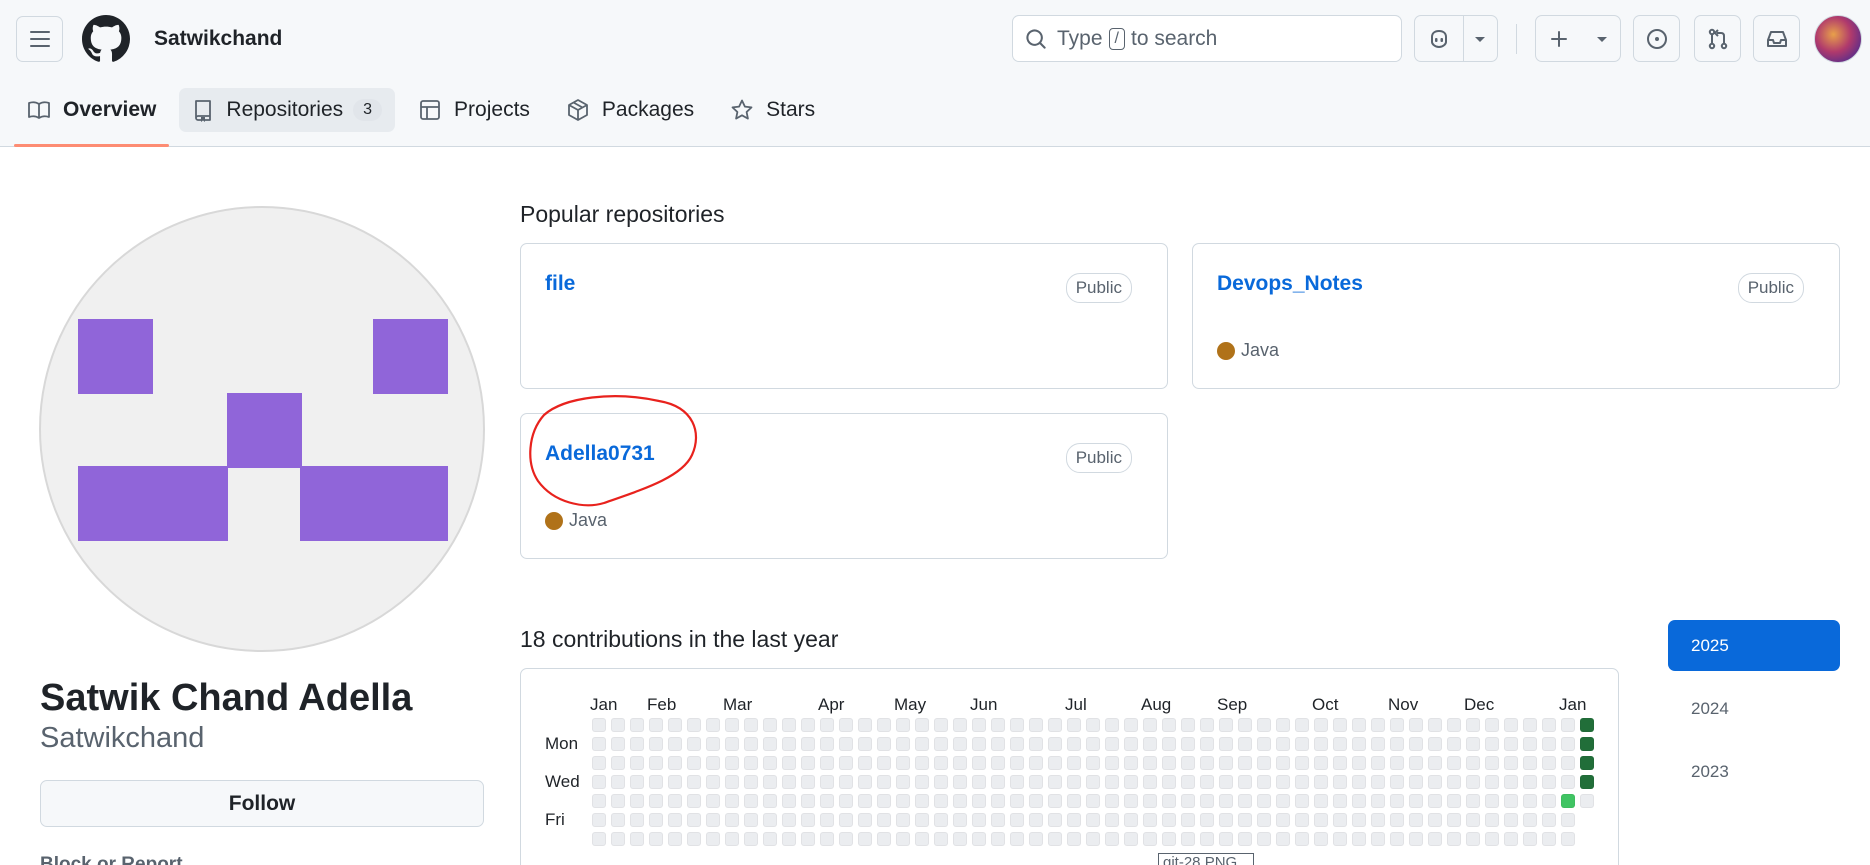 The image size is (1870, 865). Describe the element at coordinates (111, 859) in the screenshot. I see `block-or-report-link: Block or Report` at that location.